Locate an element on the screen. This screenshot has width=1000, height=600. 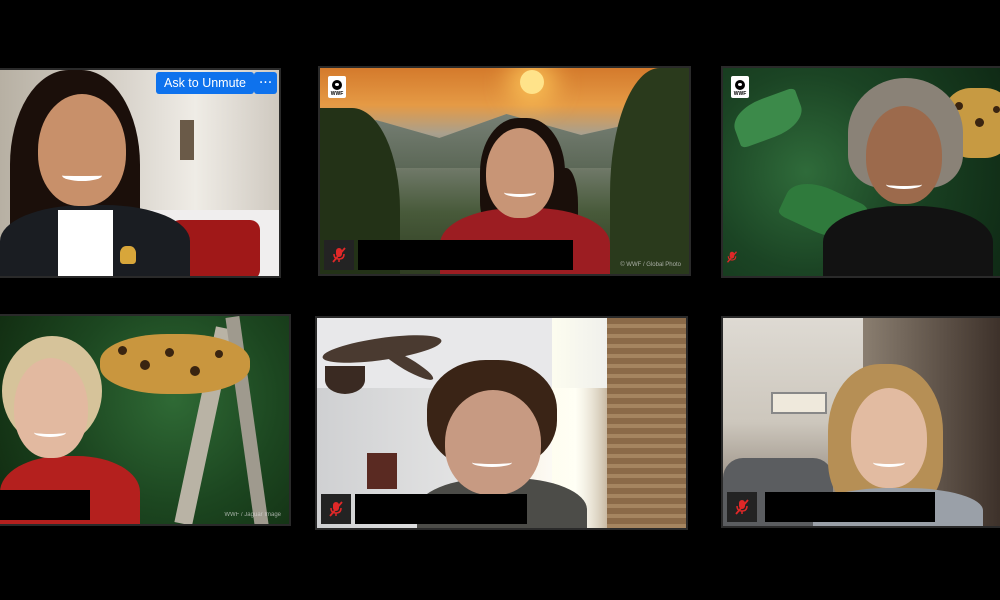
video-tile-3: WWF is located at coordinates (860, 172).